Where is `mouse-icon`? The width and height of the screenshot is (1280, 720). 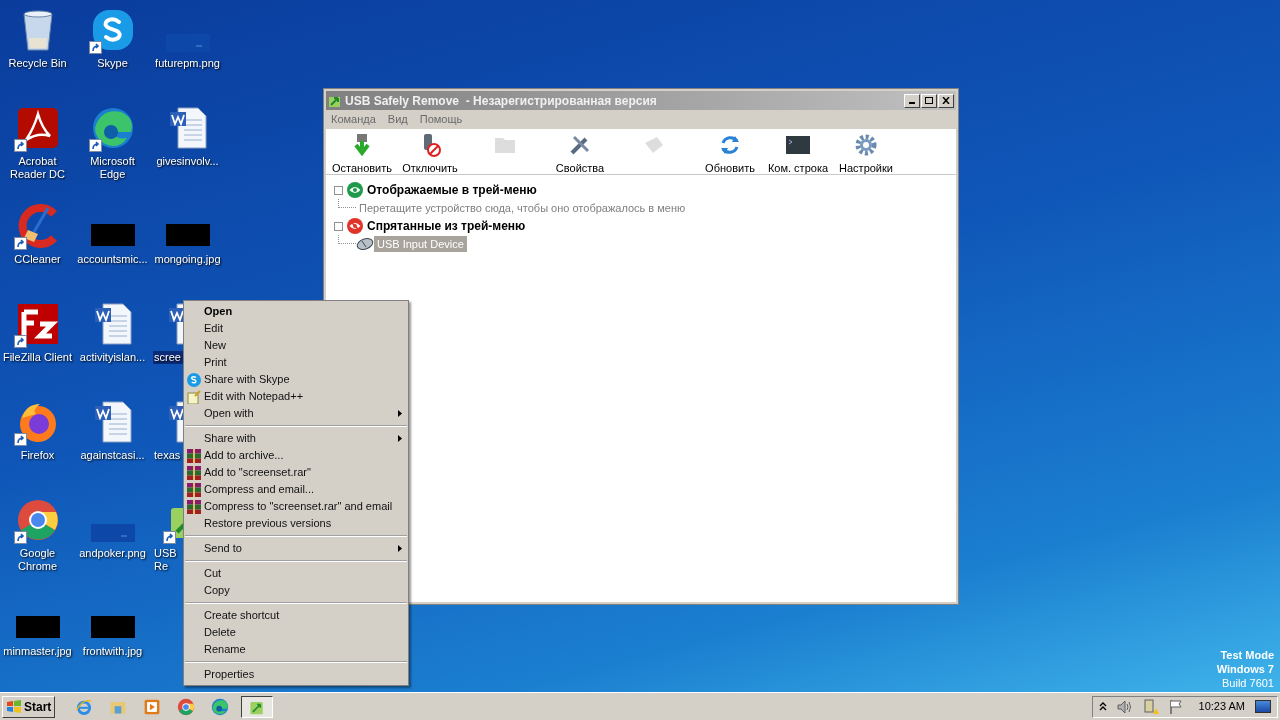
mouse-icon is located at coordinates (365, 244).